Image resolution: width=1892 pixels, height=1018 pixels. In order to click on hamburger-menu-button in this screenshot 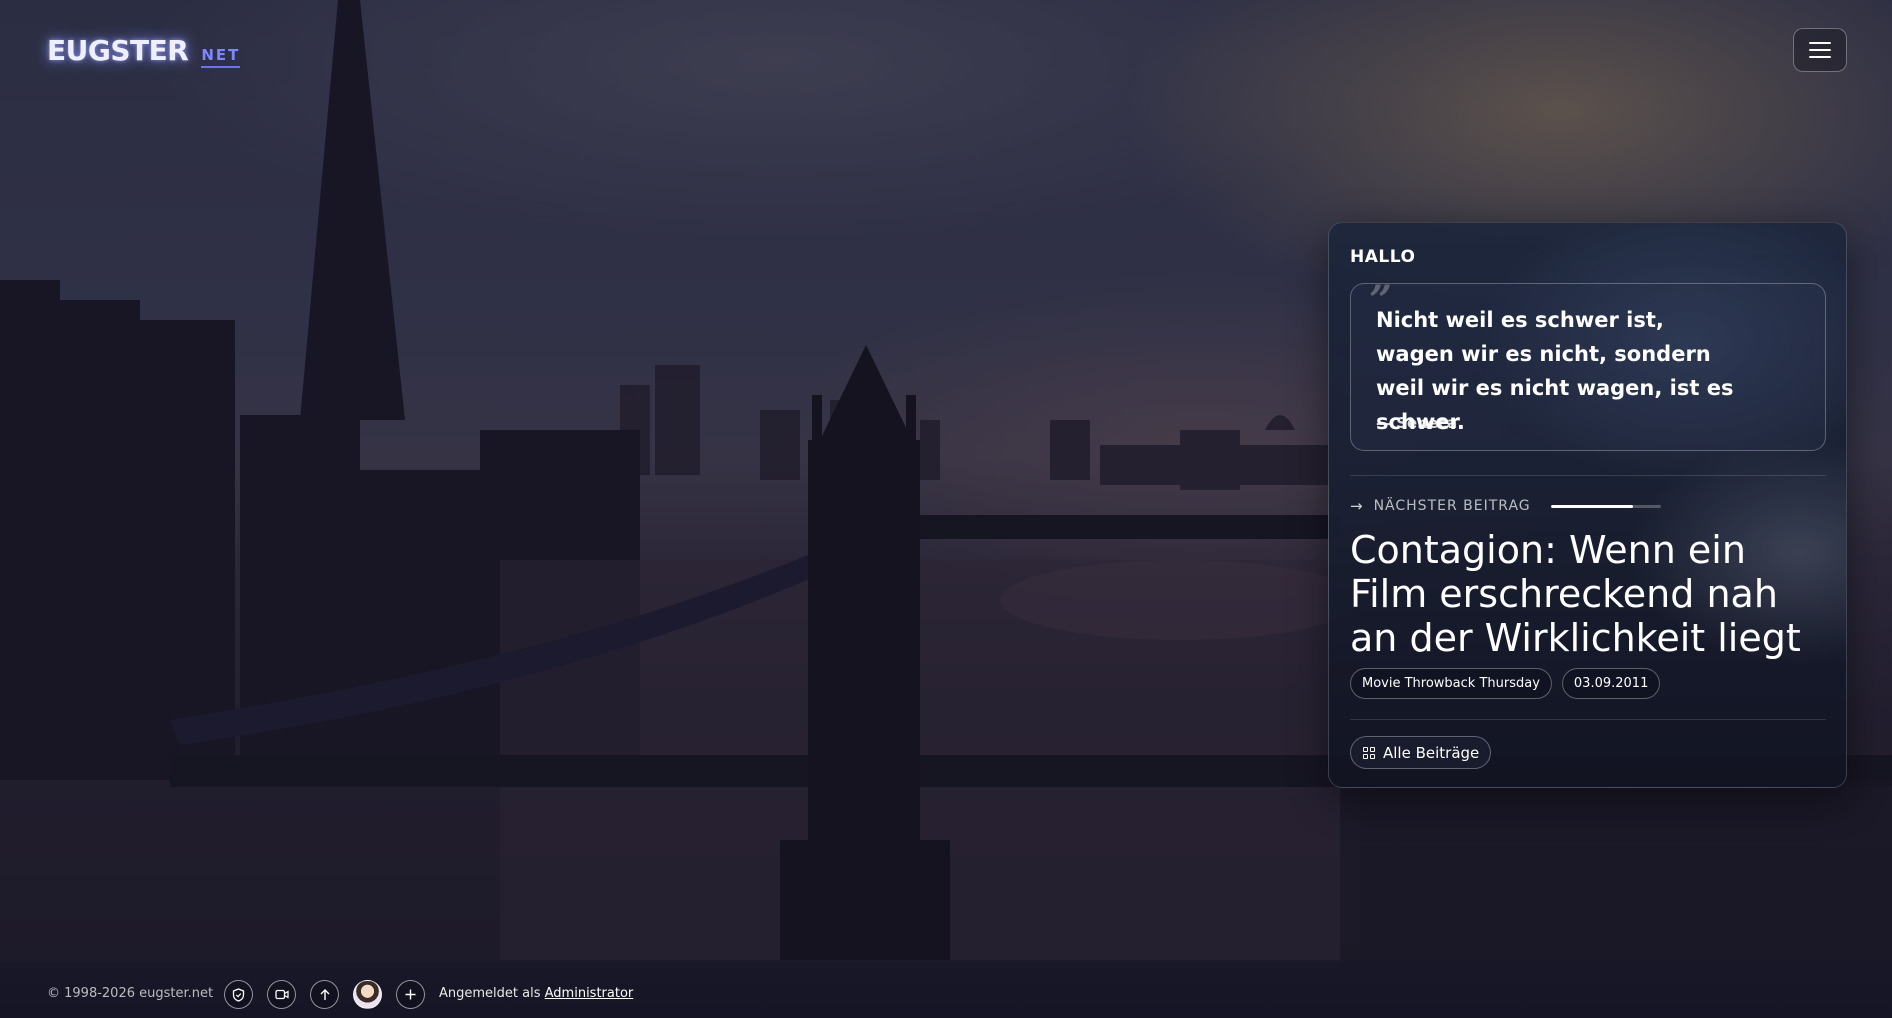, I will do `click(1820, 50)`.